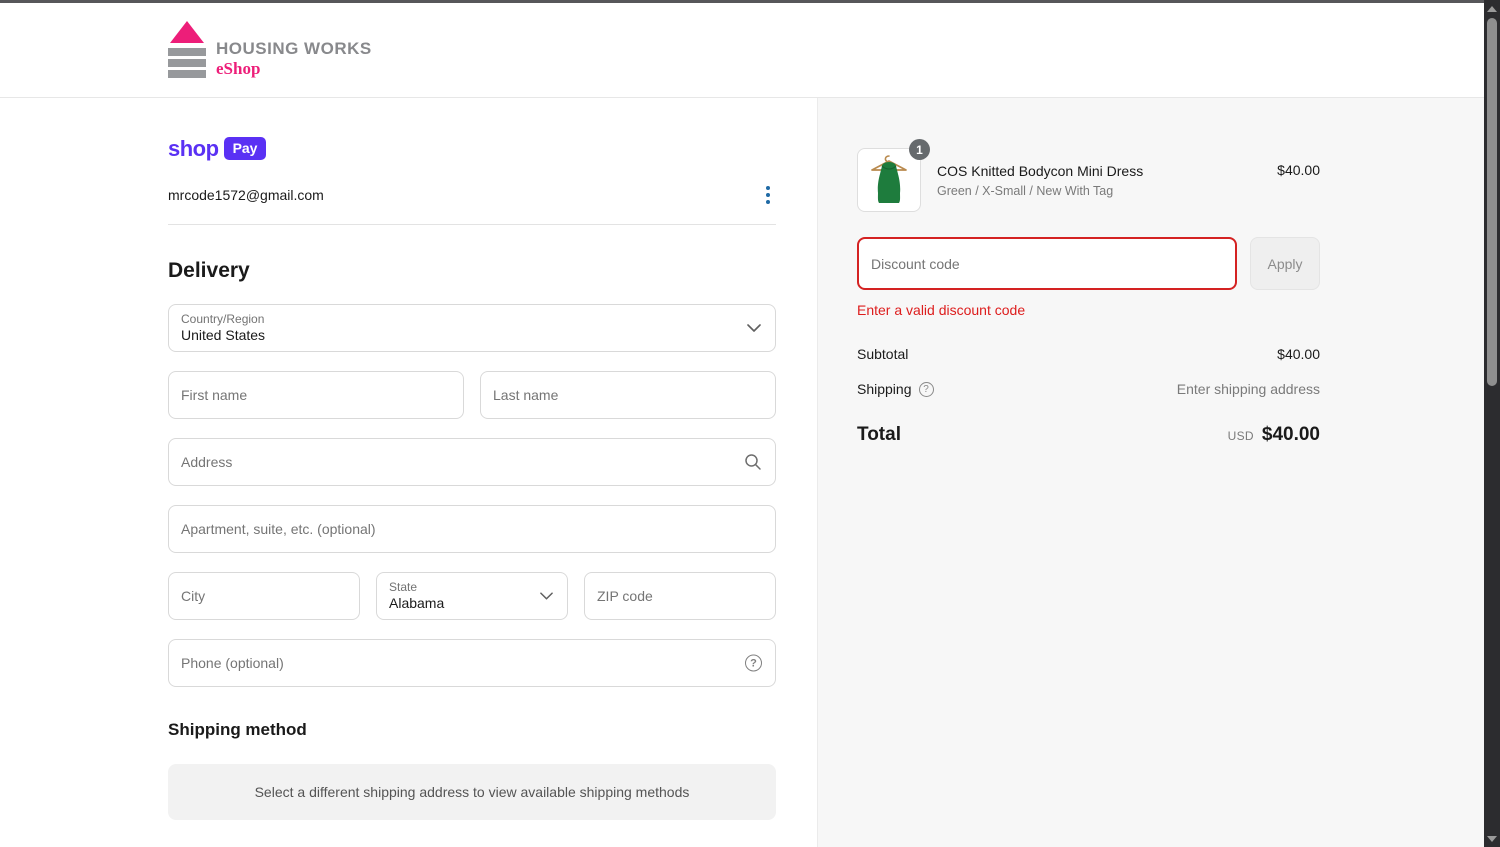  I want to click on country-select: Country/Region United States, so click(472, 328).